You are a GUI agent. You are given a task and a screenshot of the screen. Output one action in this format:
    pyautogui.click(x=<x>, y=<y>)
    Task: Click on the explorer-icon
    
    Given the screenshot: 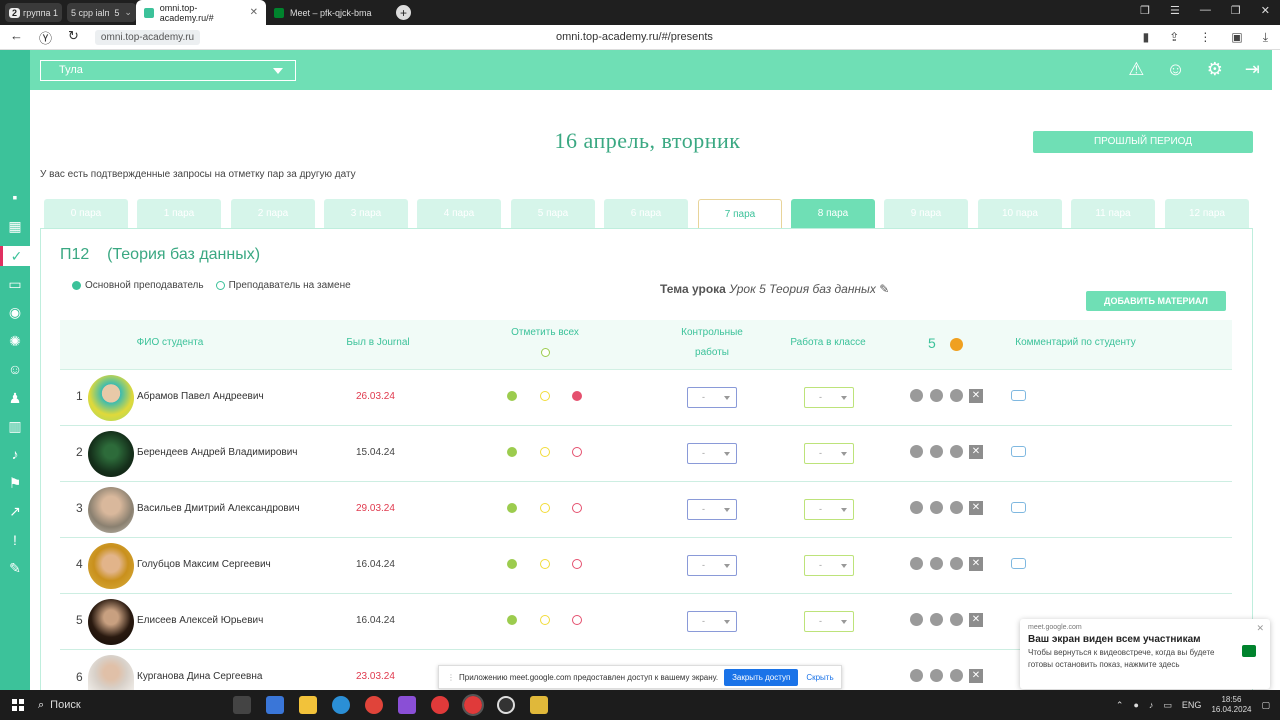 What is the action you would take?
    pyautogui.click(x=308, y=705)
    